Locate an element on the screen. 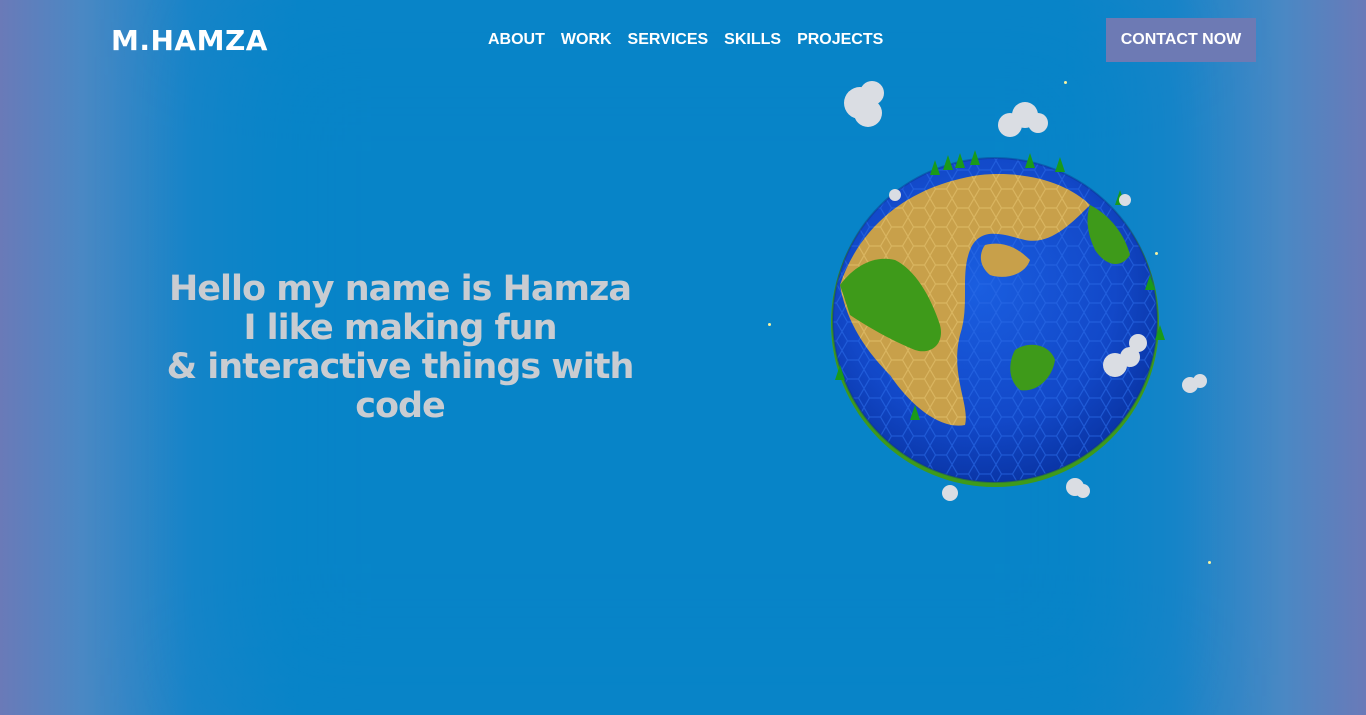 The width and height of the screenshot is (1366, 715). main-nav: ABOUT WORK SERVICES SKILLS PROJECTS is located at coordinates (685, 40).